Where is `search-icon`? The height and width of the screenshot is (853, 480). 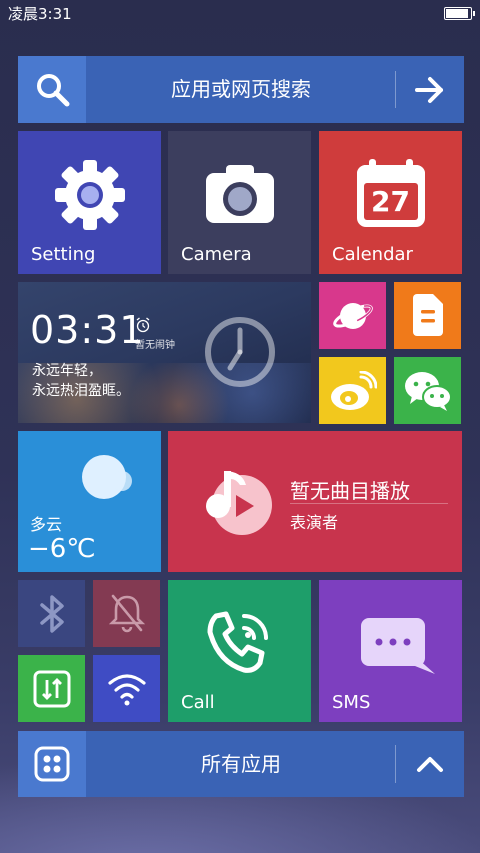 search-icon is located at coordinates (53, 90).